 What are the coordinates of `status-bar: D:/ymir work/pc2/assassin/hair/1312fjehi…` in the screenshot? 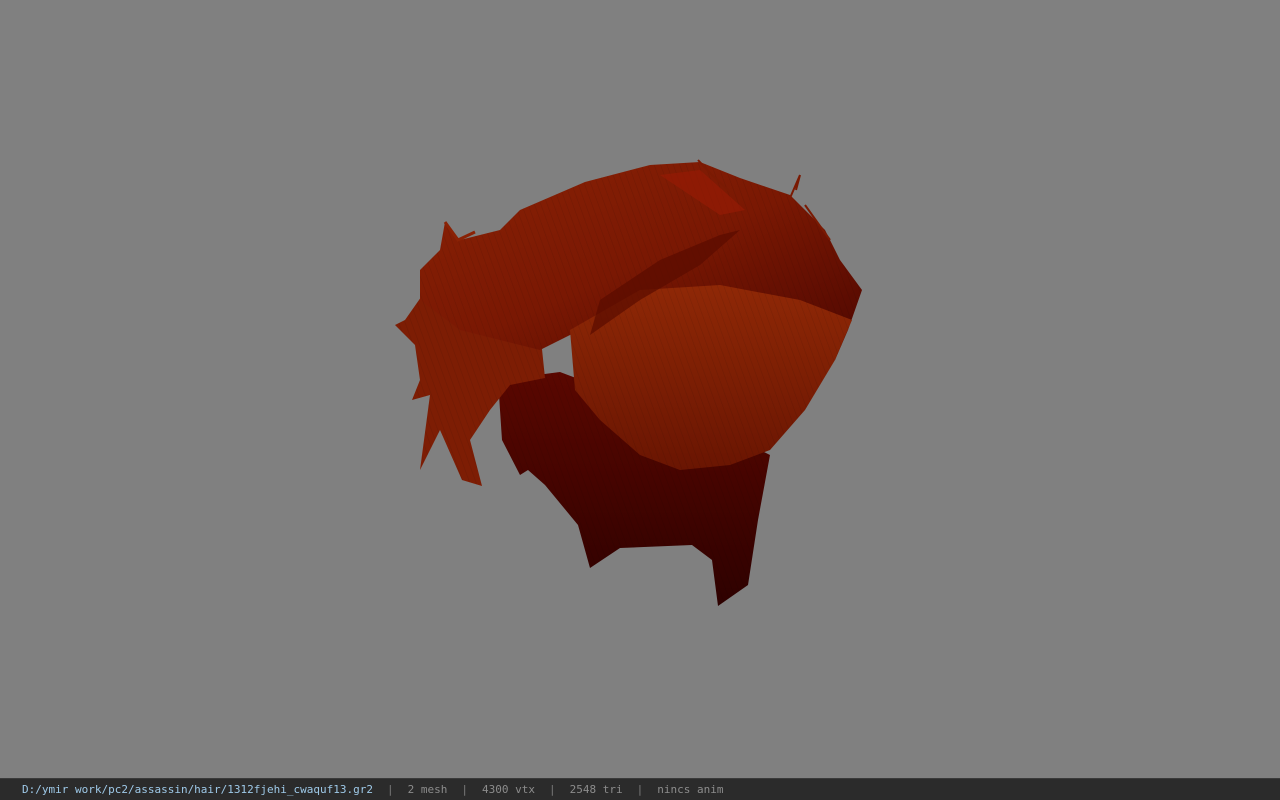 It's located at (640, 789).